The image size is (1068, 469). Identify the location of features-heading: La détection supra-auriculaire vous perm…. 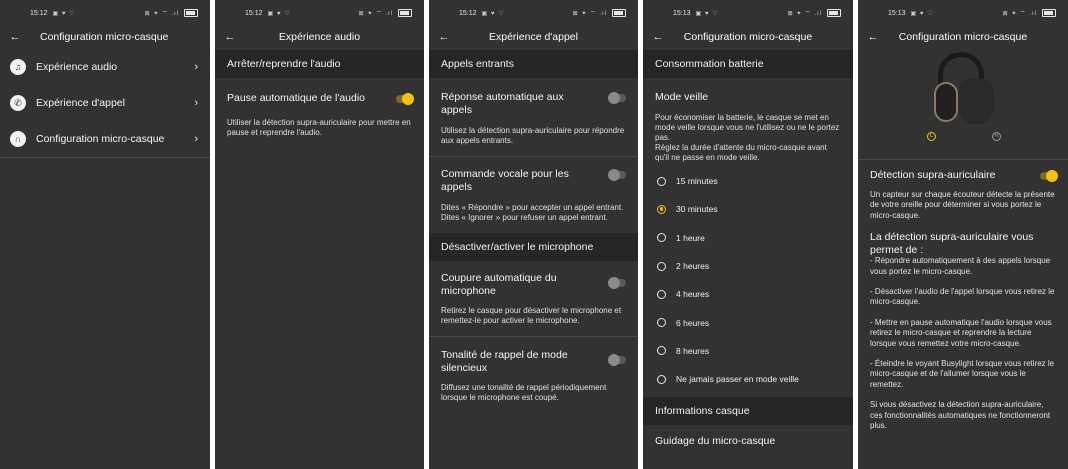
(952, 243).